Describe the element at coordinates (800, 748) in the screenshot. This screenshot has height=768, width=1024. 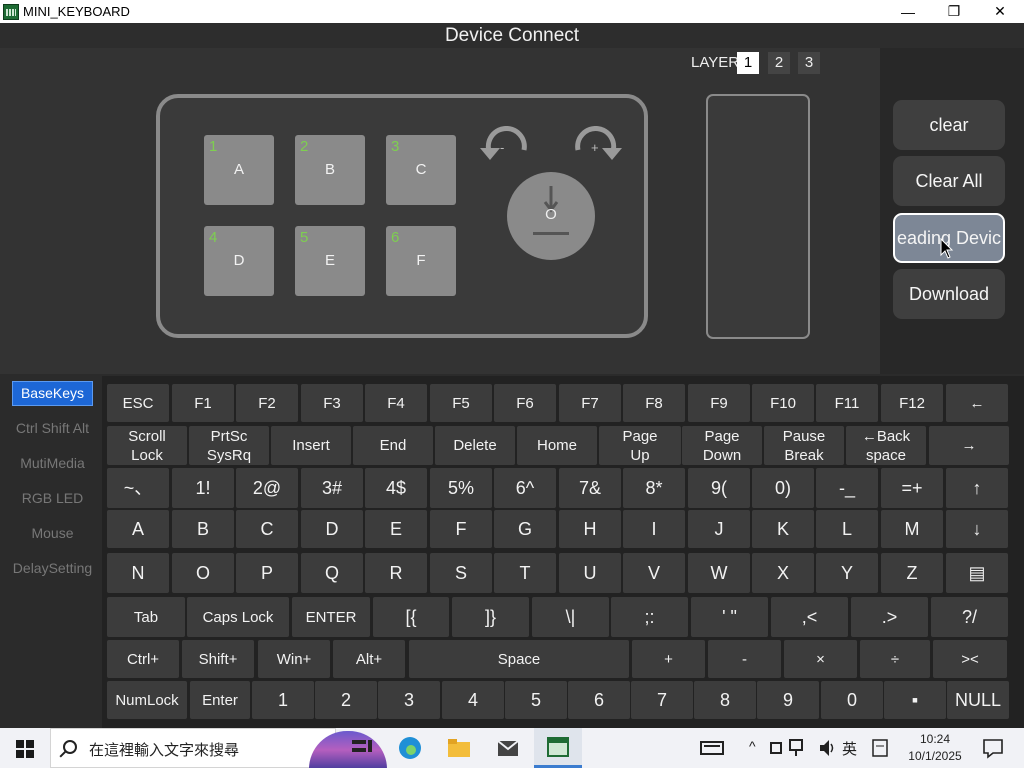
I see `network-icon` at that location.